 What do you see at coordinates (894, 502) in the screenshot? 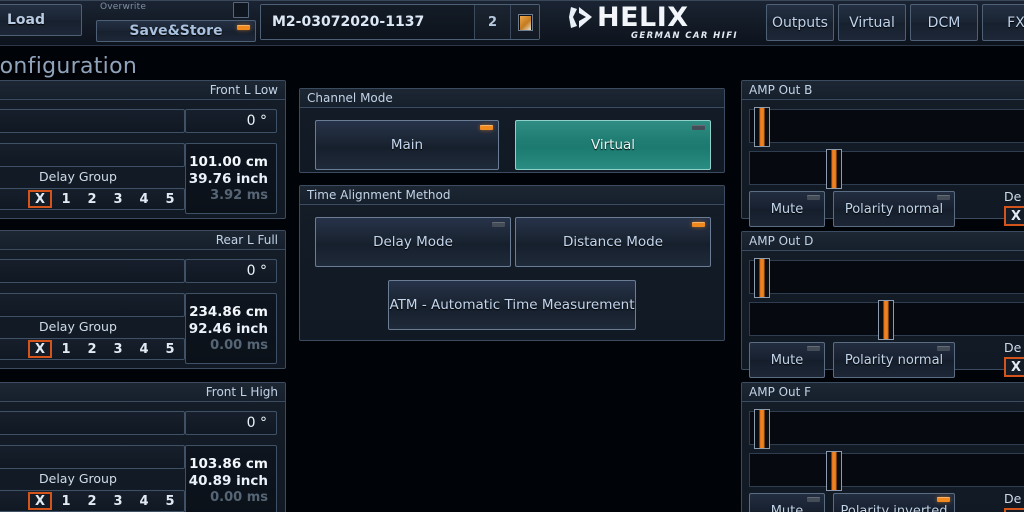
I see `amp-polarity-button: Polarity inverted` at bounding box center [894, 502].